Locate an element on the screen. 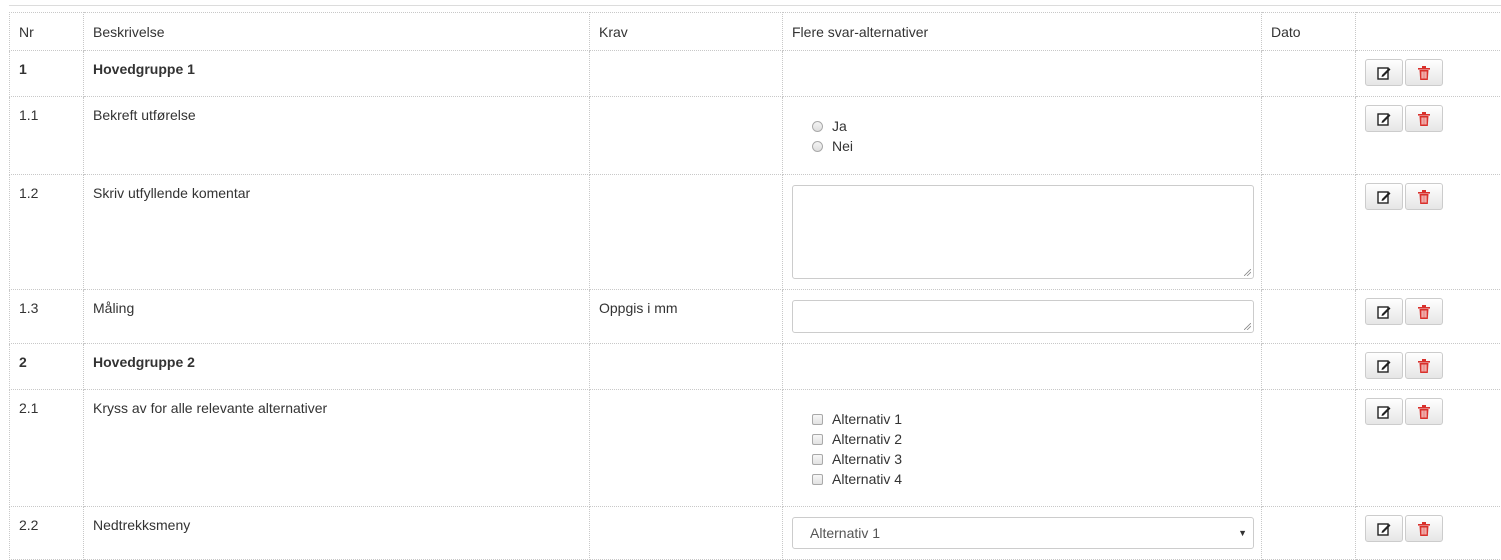 This screenshot has width=1501, height=560. col-header-nr: Nr is located at coordinates (47, 32).